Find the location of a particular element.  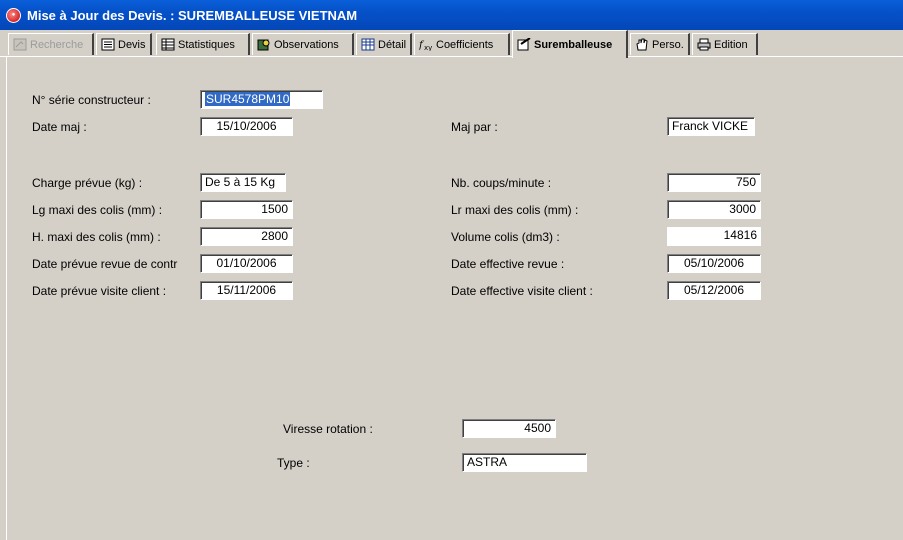

h-maxi-field: 2800 is located at coordinates (246, 236).